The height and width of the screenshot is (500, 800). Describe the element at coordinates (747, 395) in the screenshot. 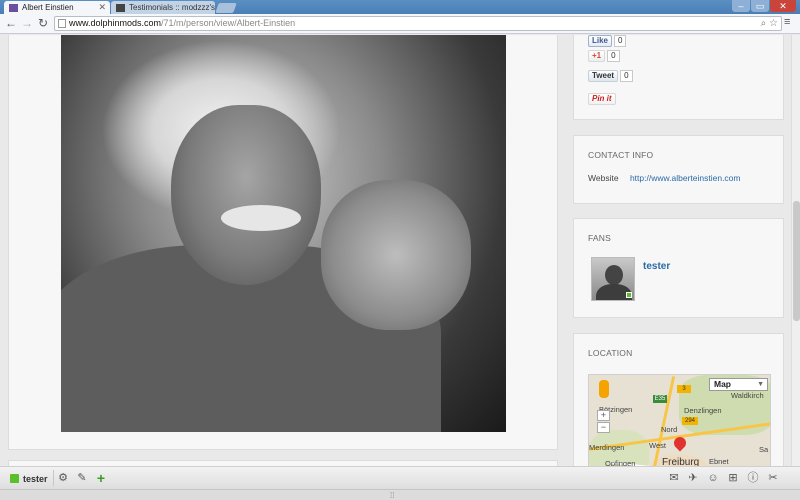

I see `map-label-waldkirch: Waldkirch` at that location.